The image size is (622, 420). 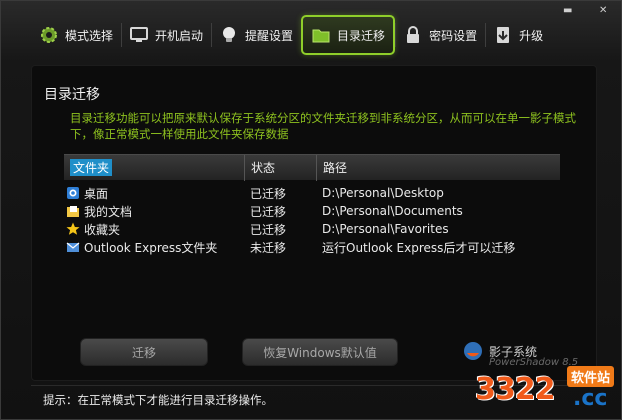 I want to click on tab-upgrade: 升级, so click(x=518, y=35).